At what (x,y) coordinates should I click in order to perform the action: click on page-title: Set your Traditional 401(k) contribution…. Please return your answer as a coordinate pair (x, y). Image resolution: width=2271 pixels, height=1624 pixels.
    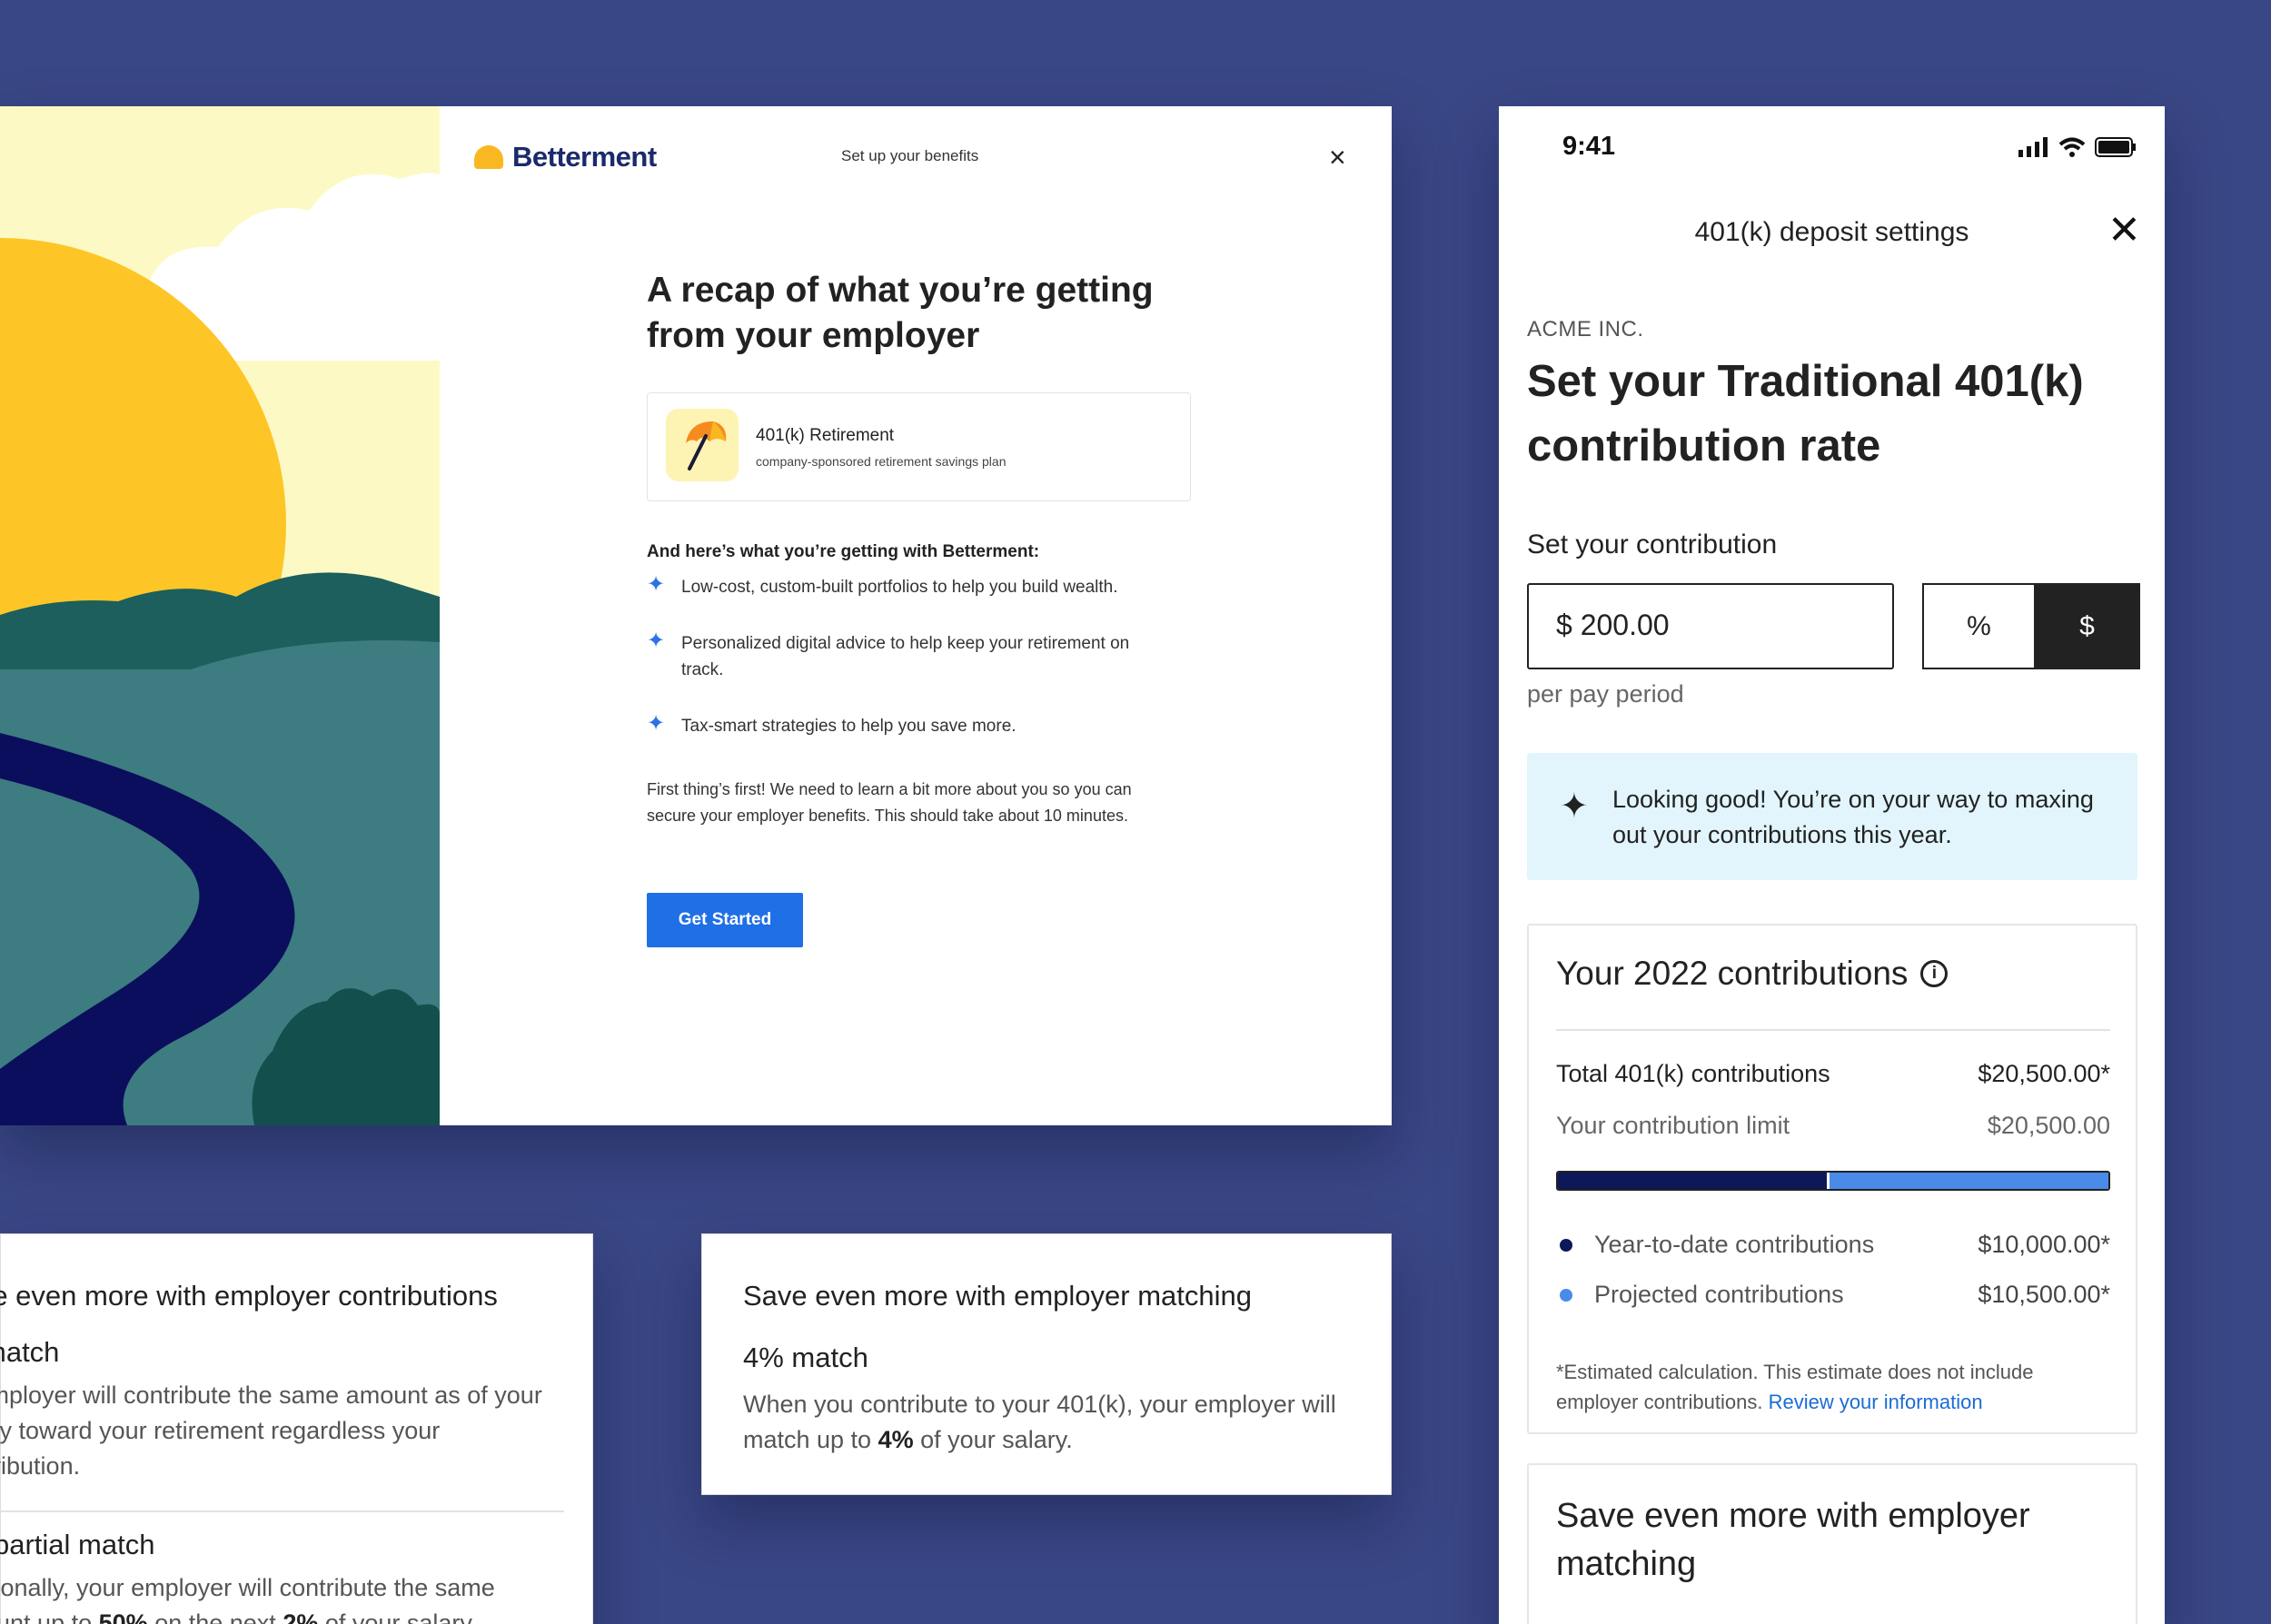
    Looking at the image, I should click on (1805, 413).